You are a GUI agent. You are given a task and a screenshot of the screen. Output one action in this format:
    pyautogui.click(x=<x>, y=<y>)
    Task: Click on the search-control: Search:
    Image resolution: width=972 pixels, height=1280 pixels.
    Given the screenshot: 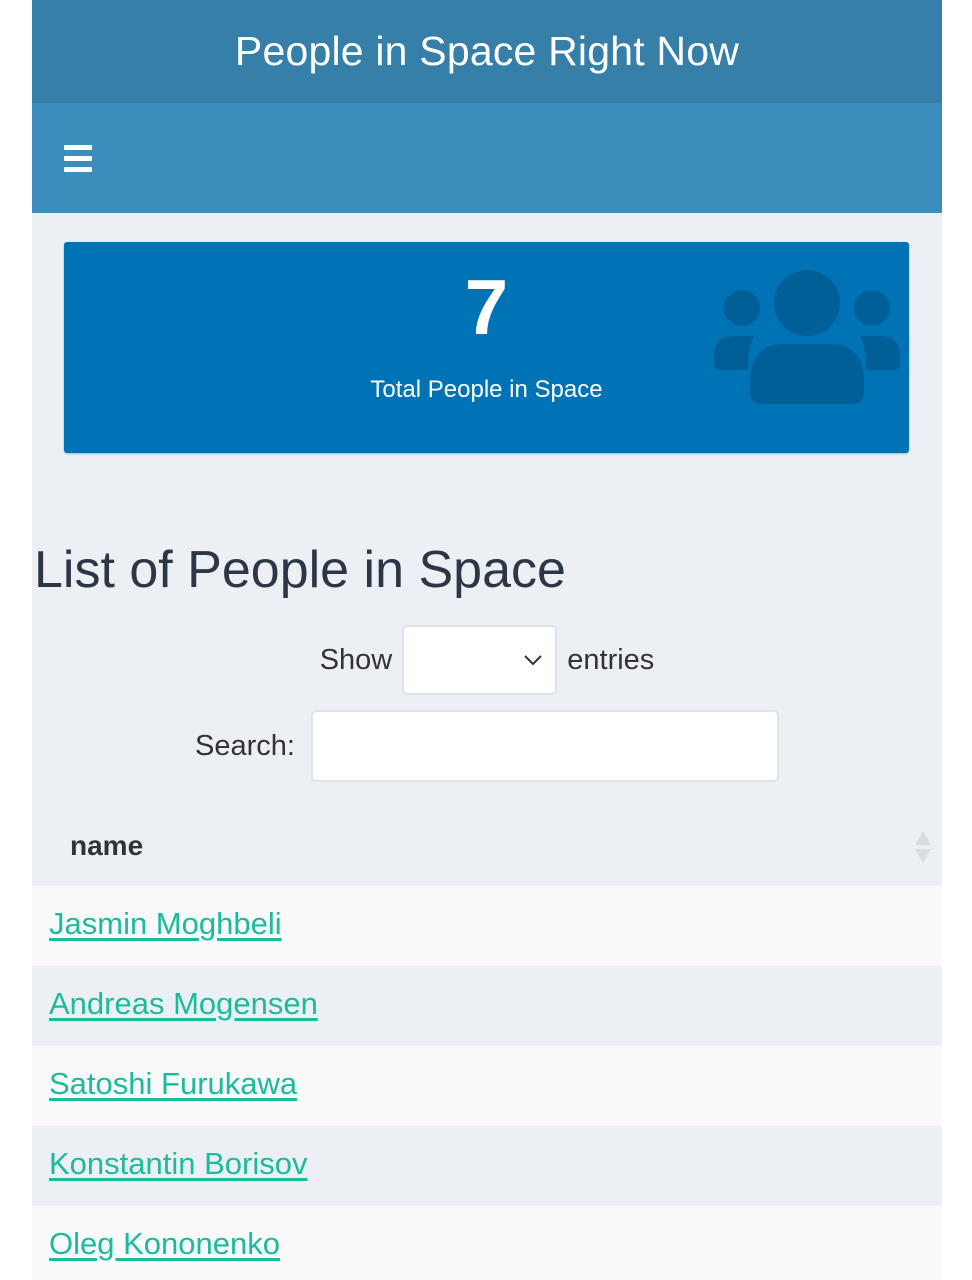 What is the action you would take?
    pyautogui.click(x=487, y=746)
    